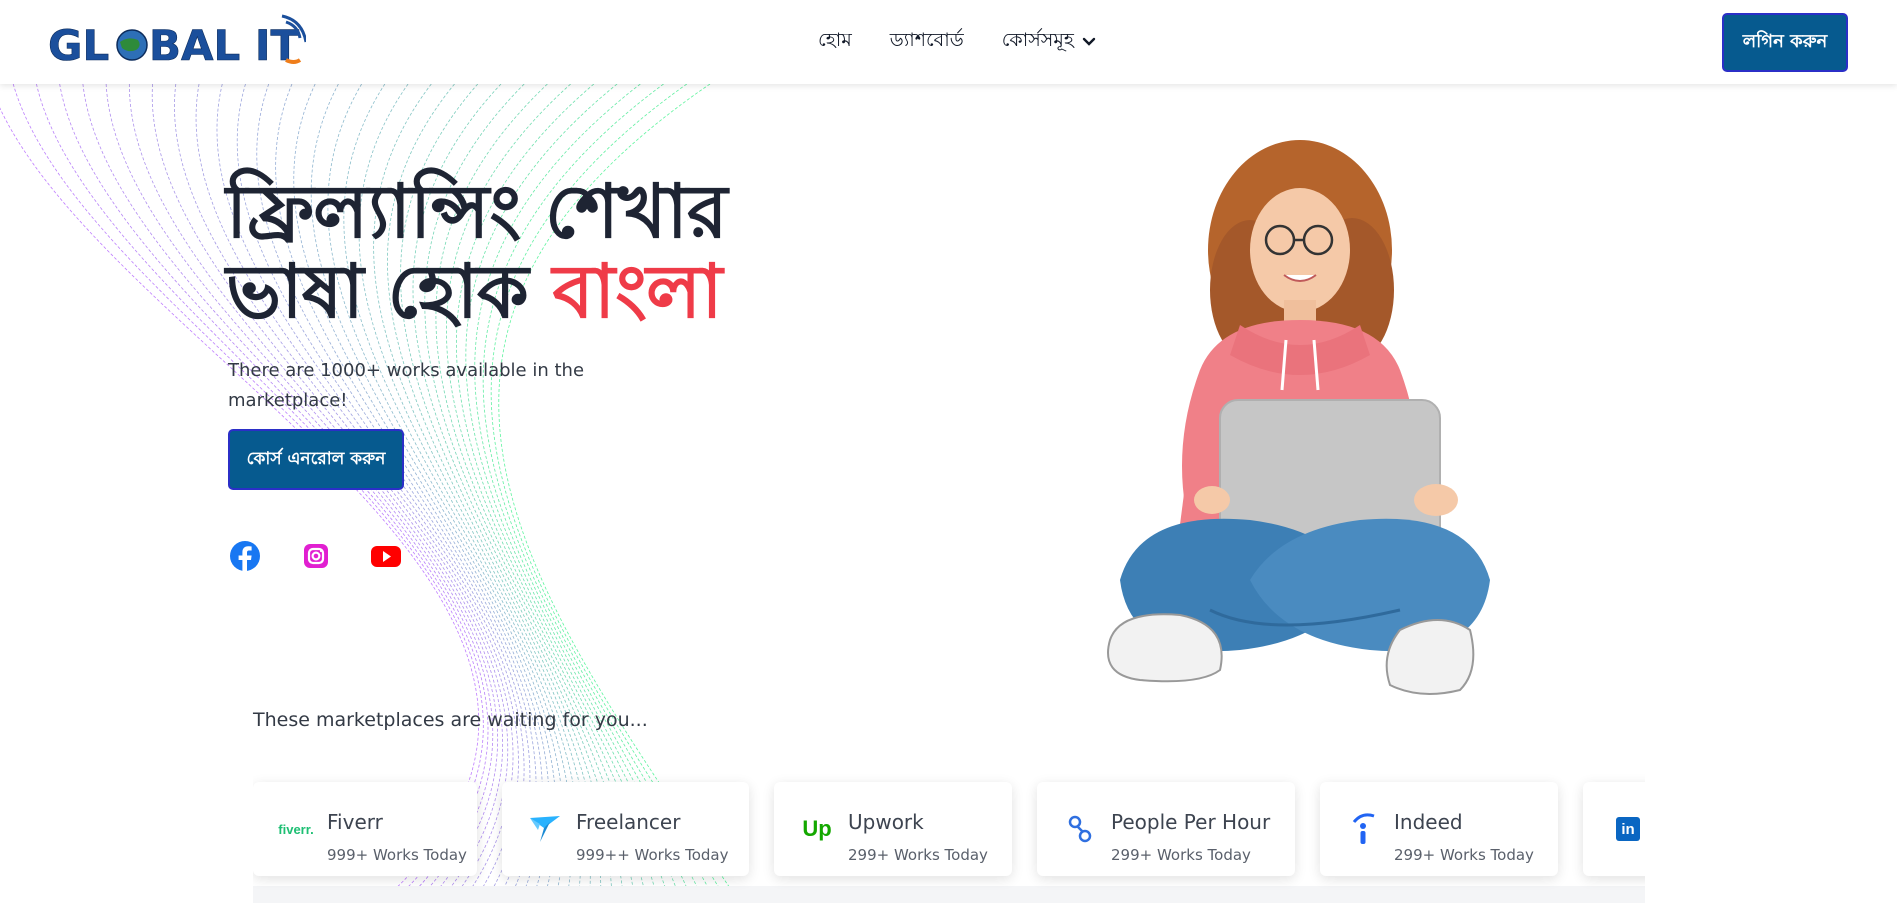 Image resolution: width=1897 pixels, height=903 pixels. I want to click on facebook-icon, so click(245, 556).